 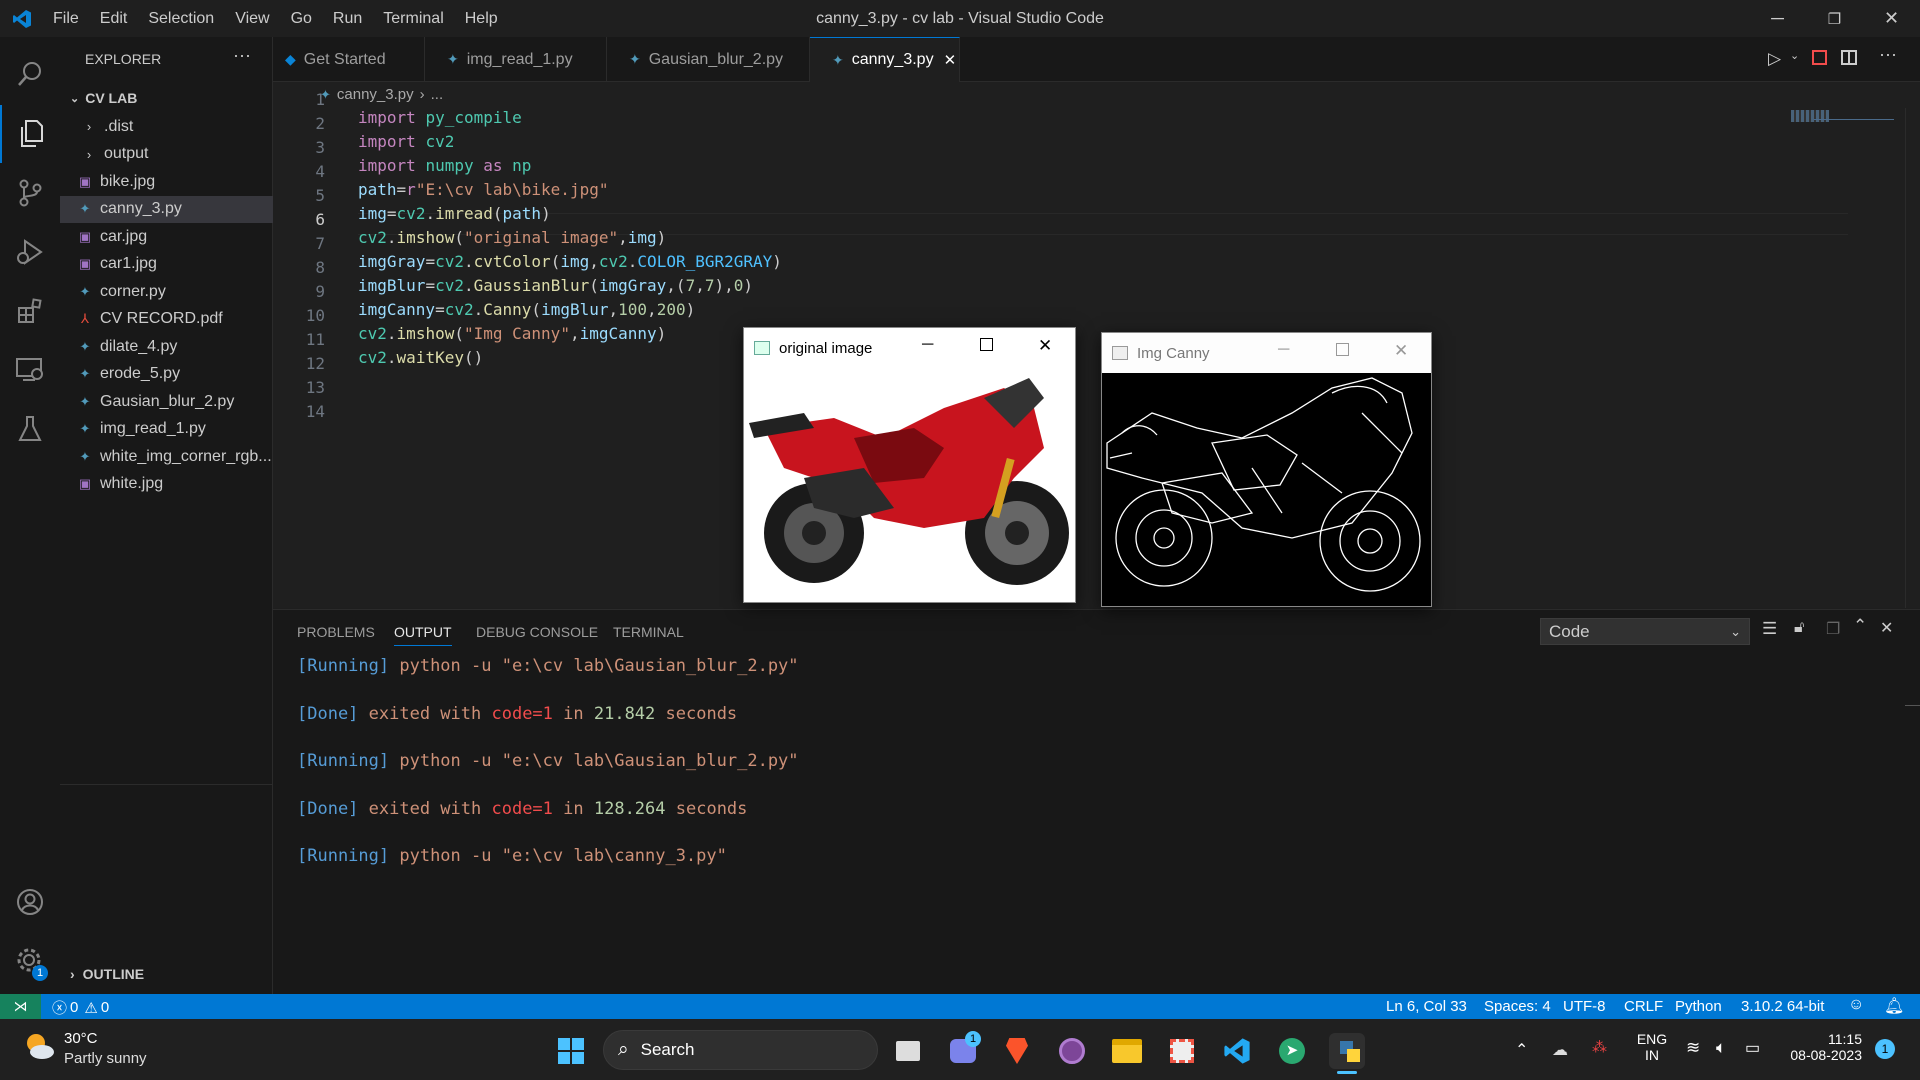 What do you see at coordinates (80, 1007) in the screenshot?
I see `problems-indicator: ⓧ 0 ⚠ 0` at bounding box center [80, 1007].